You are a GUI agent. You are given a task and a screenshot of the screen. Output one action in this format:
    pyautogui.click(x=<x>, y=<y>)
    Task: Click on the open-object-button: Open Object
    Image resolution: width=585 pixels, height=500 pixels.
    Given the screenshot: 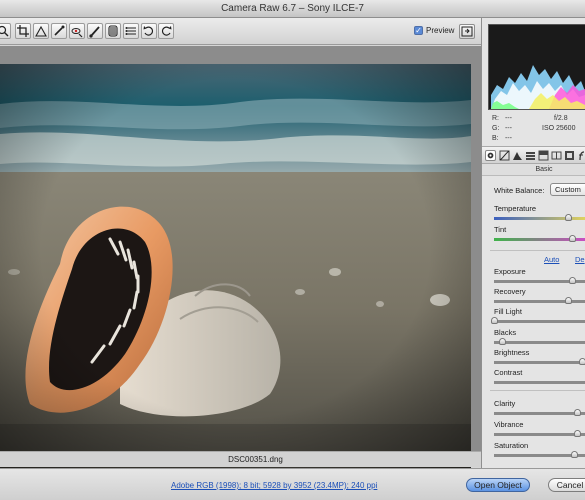 What is the action you would take?
    pyautogui.click(x=498, y=485)
    